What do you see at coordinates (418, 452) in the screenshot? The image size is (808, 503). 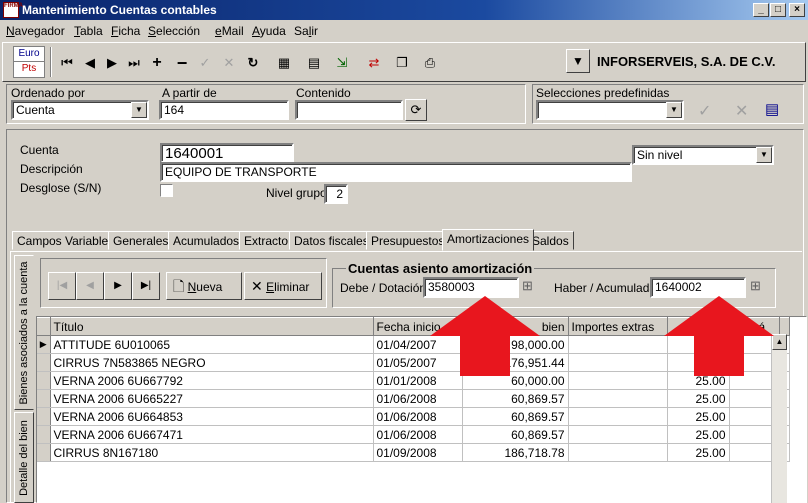 I see `cell-fecha-inicio: 01/09/2008` at bounding box center [418, 452].